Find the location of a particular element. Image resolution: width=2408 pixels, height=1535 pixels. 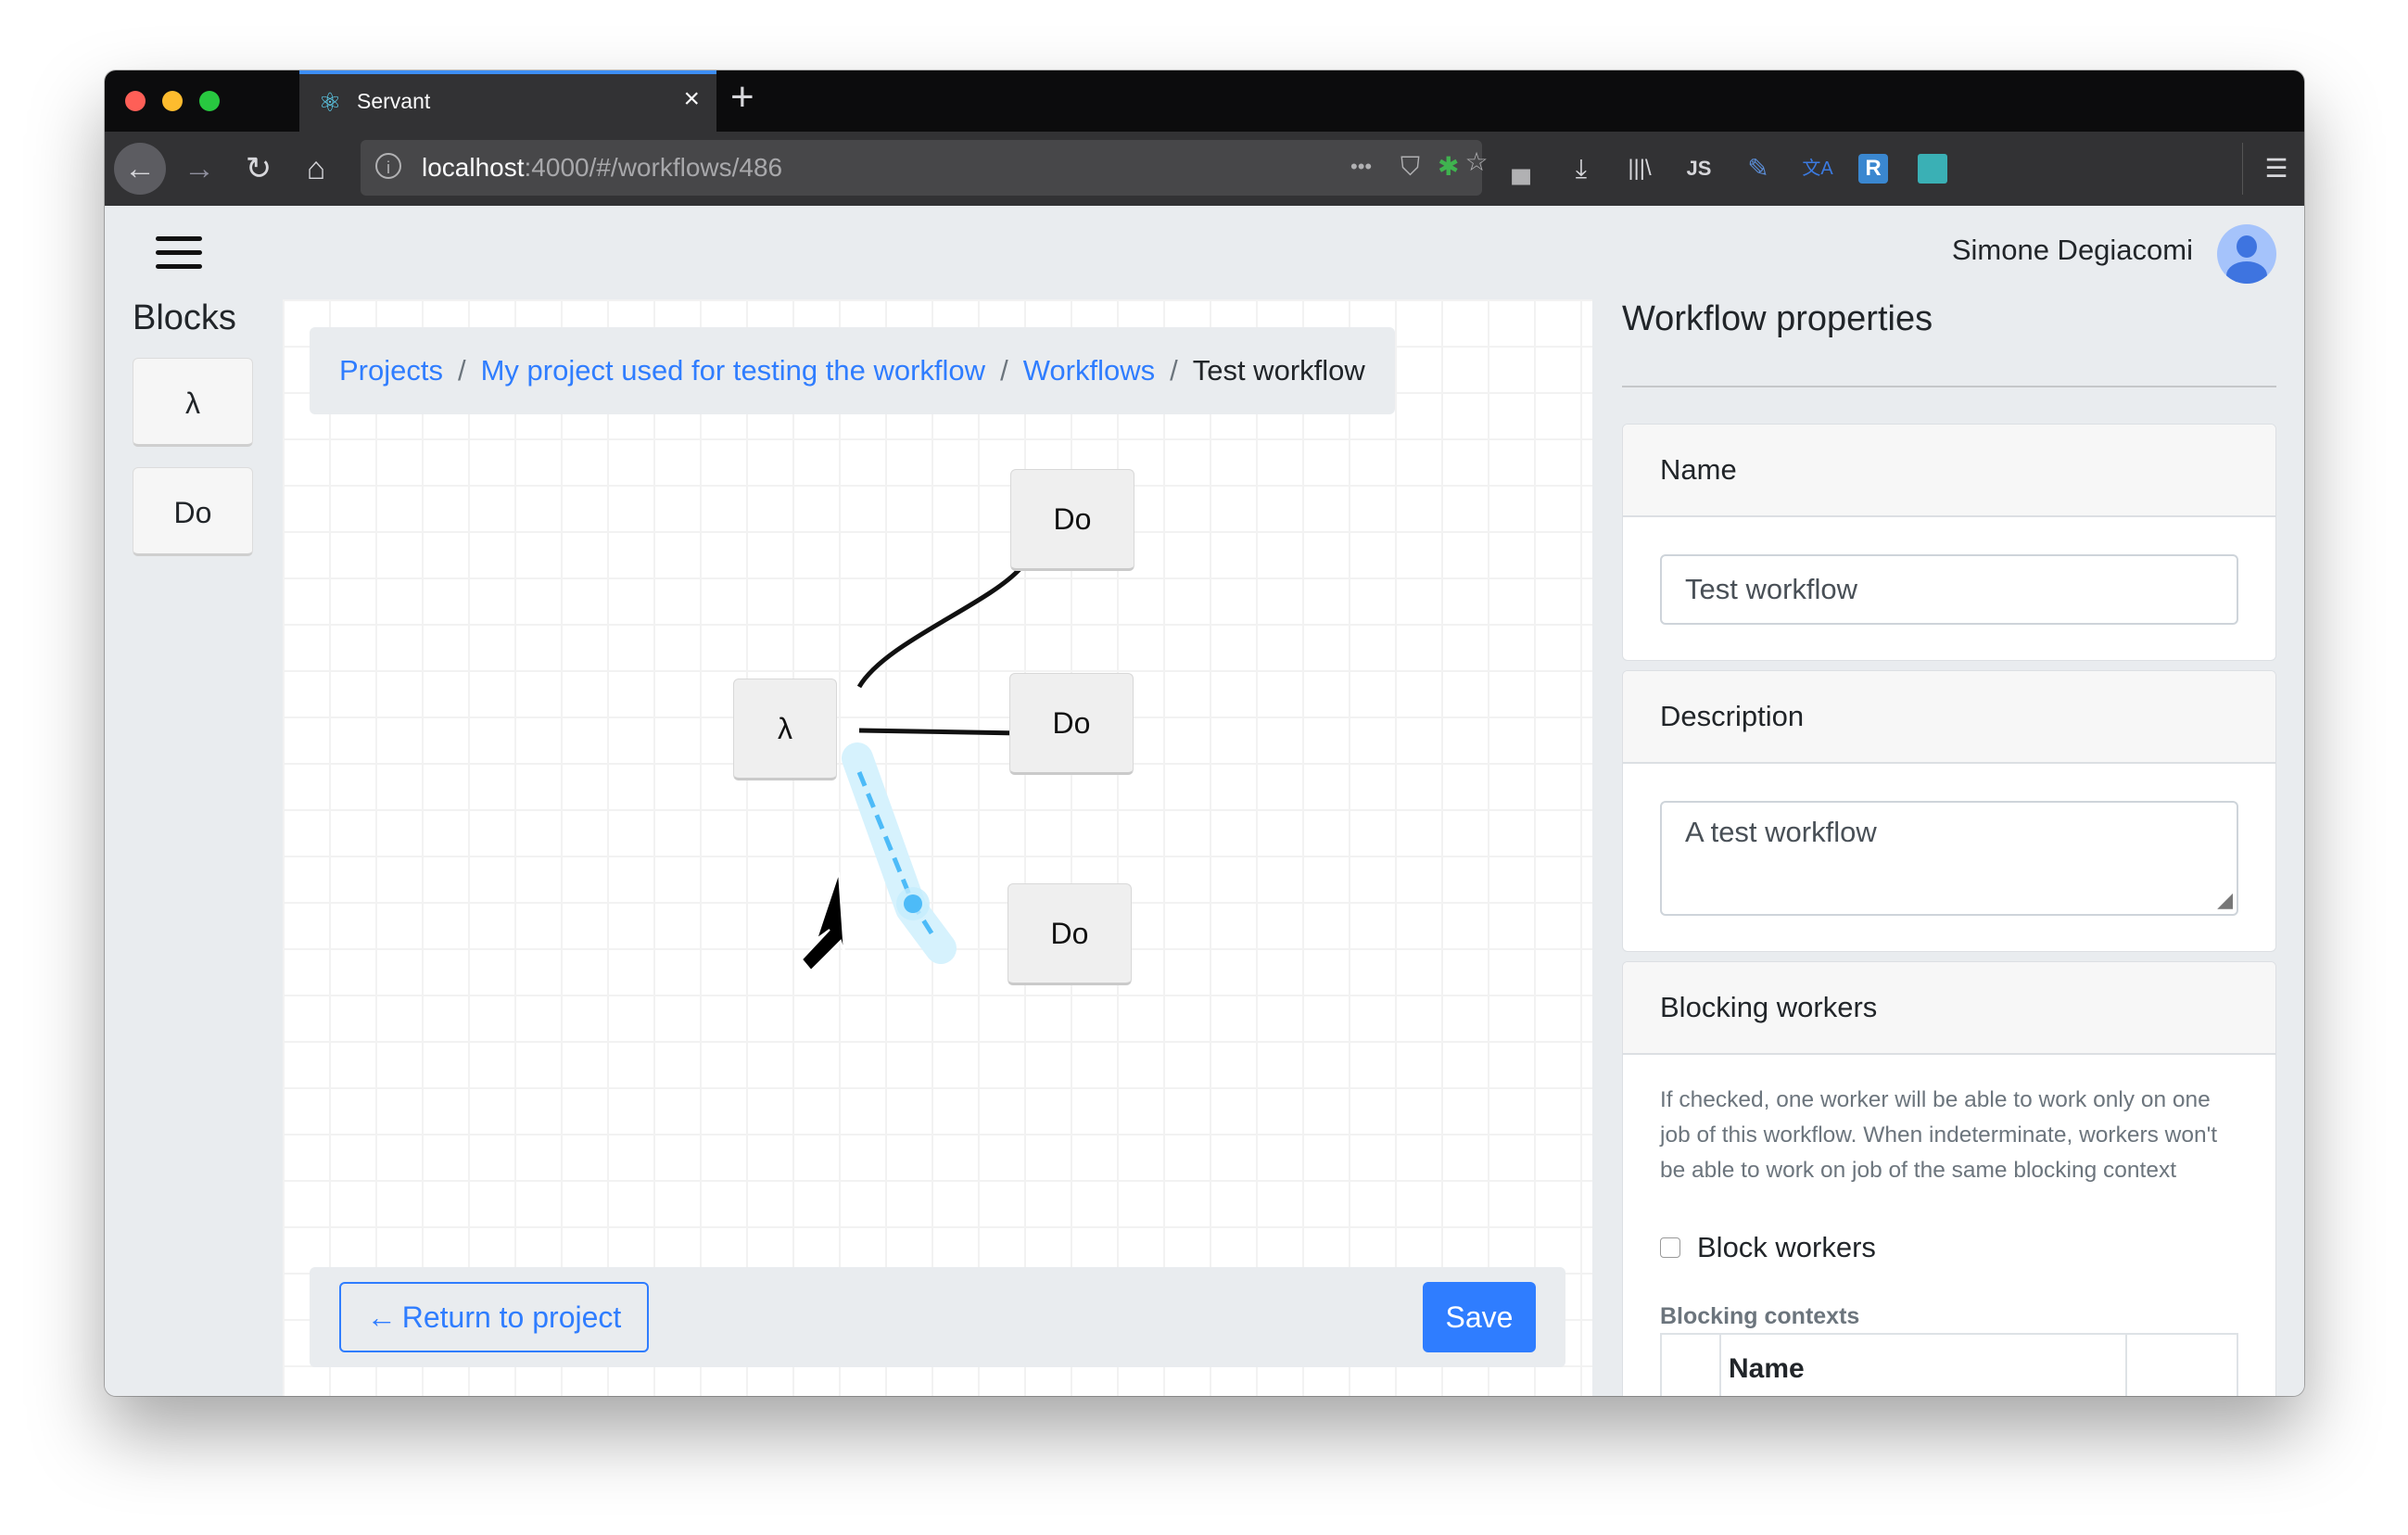

table-header-actions is located at coordinates (2181, 1366).